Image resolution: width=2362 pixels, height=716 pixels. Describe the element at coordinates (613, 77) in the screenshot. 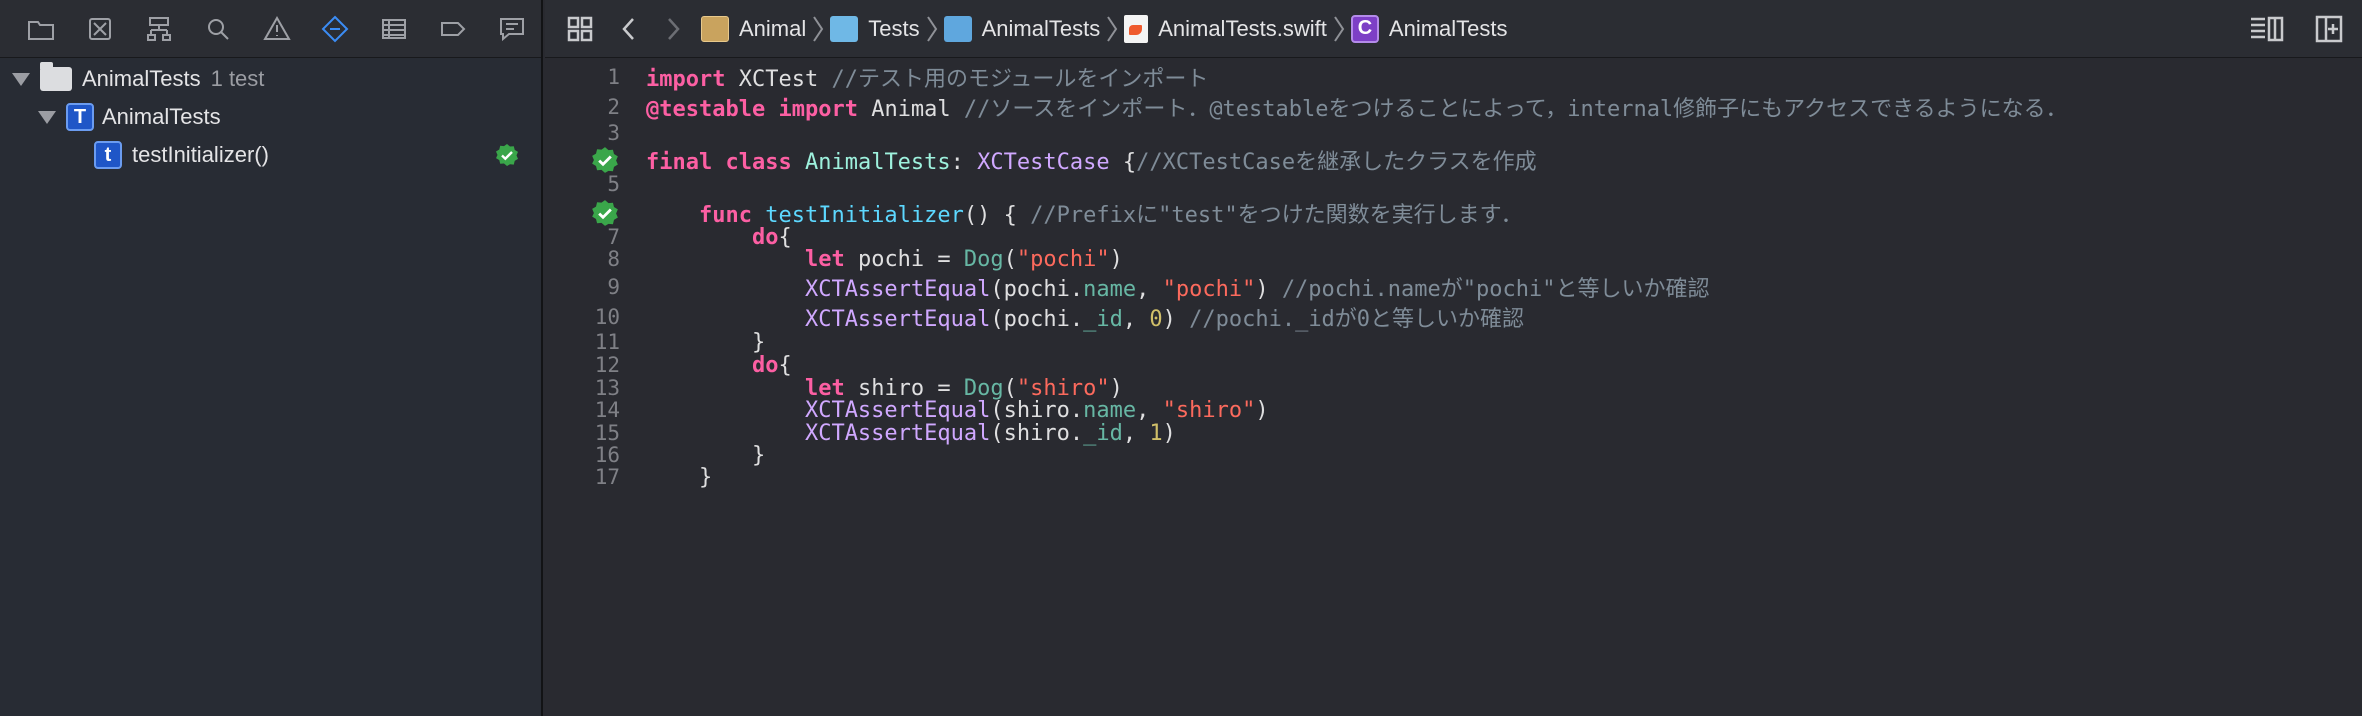

I see `line-number: 1` at that location.